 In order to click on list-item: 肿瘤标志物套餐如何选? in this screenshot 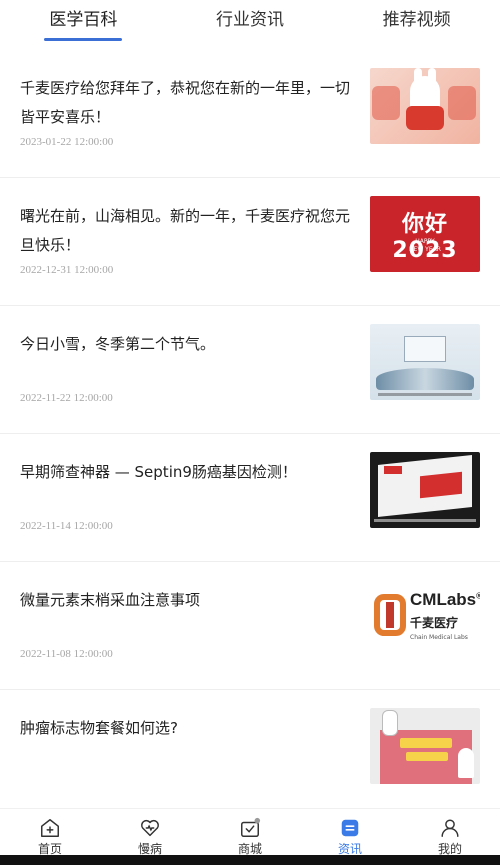, I will do `click(250, 754)`.